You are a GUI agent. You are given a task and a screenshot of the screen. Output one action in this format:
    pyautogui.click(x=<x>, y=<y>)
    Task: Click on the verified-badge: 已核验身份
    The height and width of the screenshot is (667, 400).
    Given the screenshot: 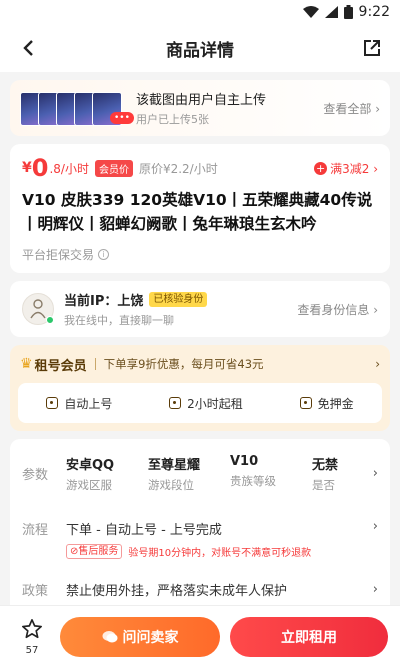 What is the action you would take?
    pyautogui.click(x=178, y=299)
    